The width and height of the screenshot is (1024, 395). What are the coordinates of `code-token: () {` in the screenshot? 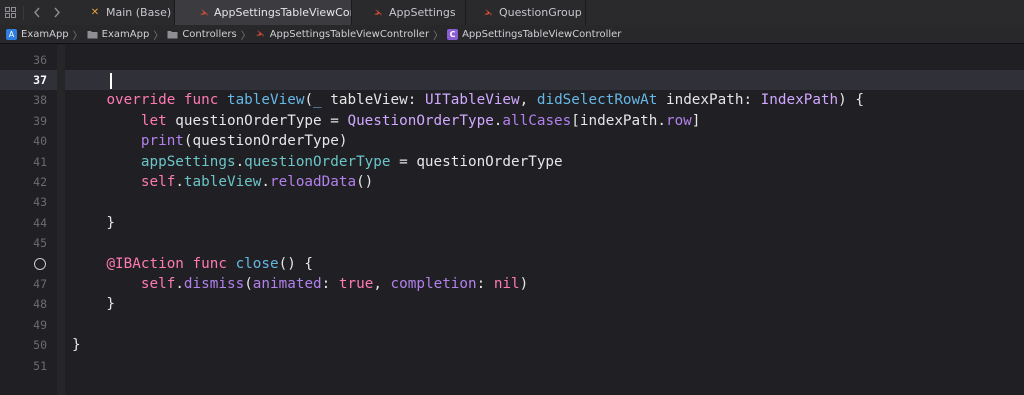 It's located at (296, 263).